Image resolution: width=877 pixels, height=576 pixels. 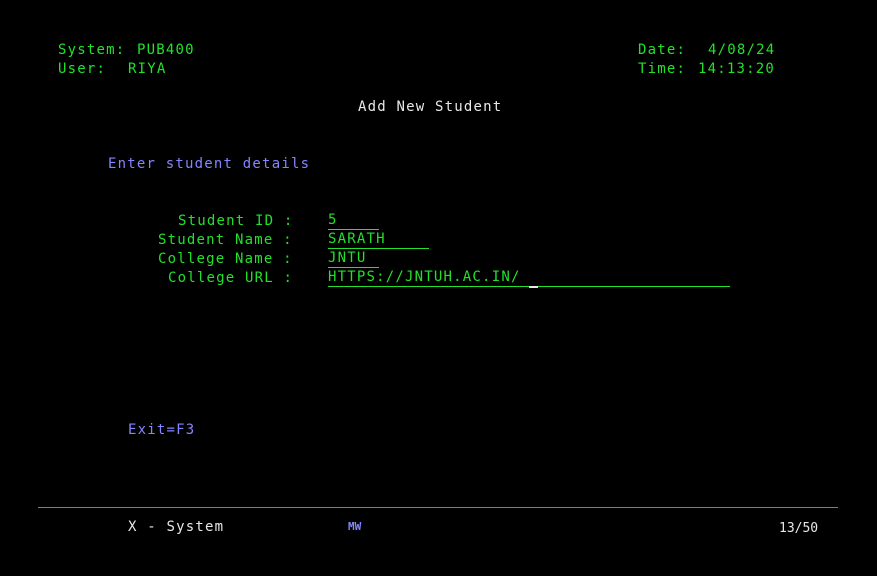 I want to click on system-value: PUB400, so click(x=166, y=50).